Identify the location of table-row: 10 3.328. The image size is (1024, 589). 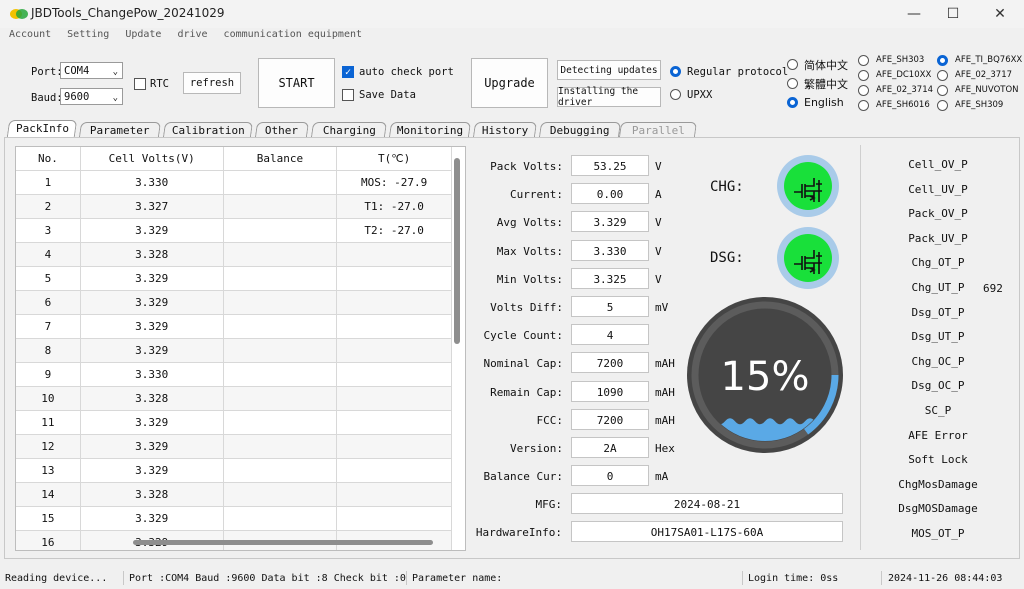
(234, 398).